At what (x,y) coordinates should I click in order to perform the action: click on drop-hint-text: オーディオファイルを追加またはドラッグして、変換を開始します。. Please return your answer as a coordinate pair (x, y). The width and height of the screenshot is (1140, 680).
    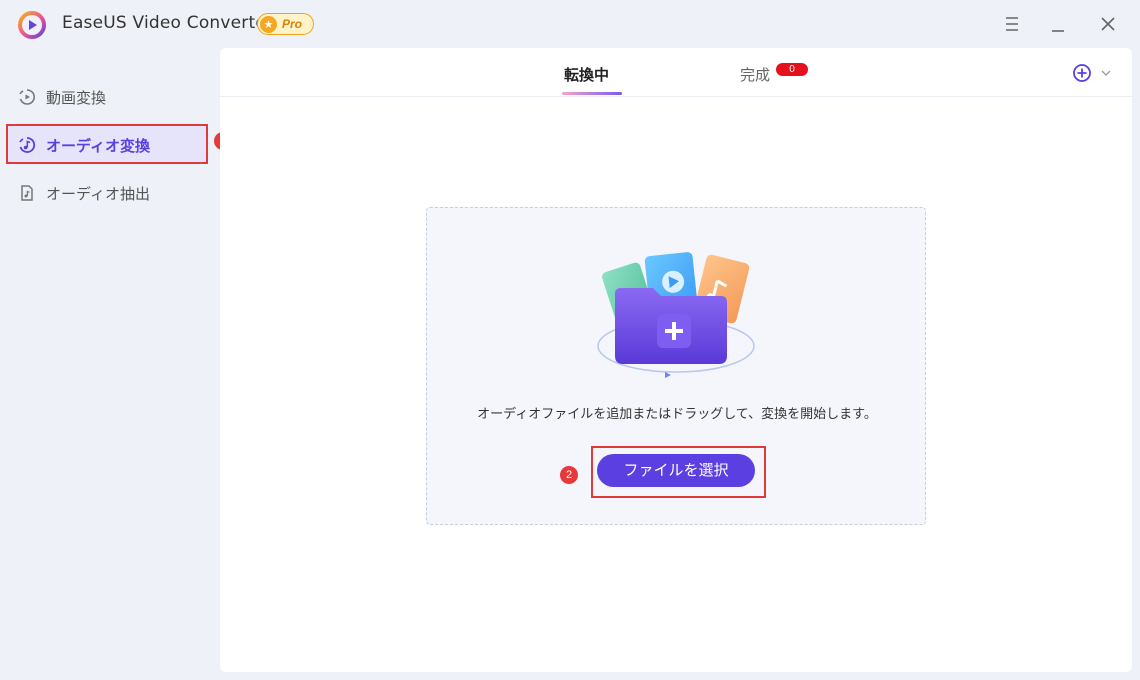
    Looking at the image, I should click on (677, 414).